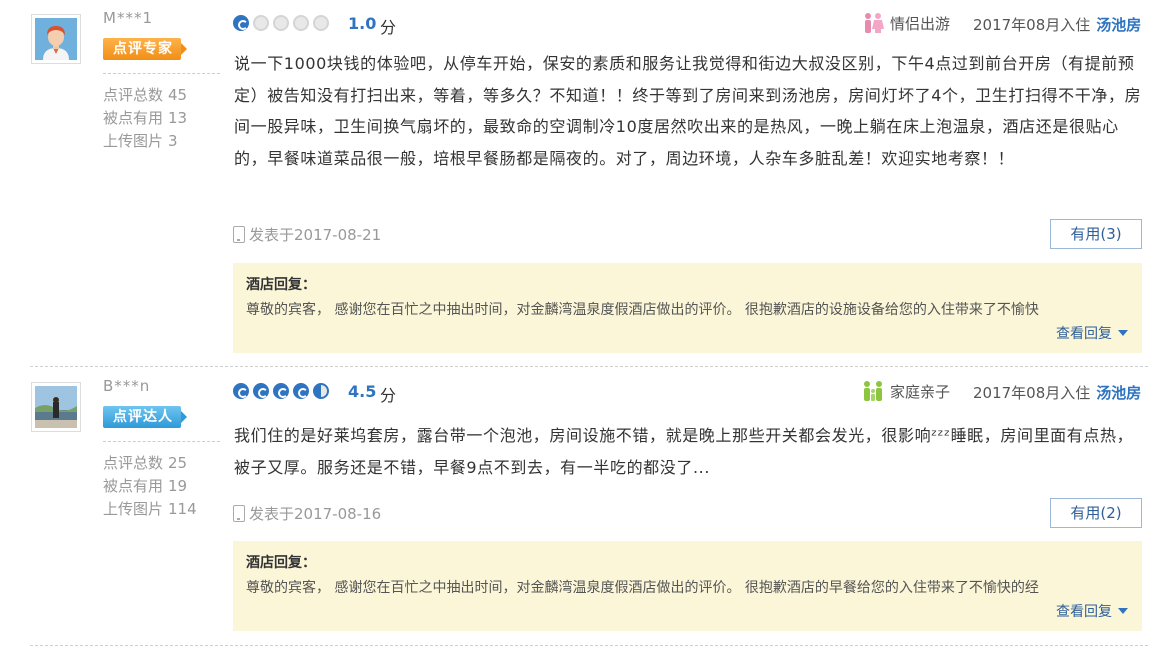  Describe the element at coordinates (920, 391) in the screenshot. I see `trip-type-label: 家庭亲子` at that location.